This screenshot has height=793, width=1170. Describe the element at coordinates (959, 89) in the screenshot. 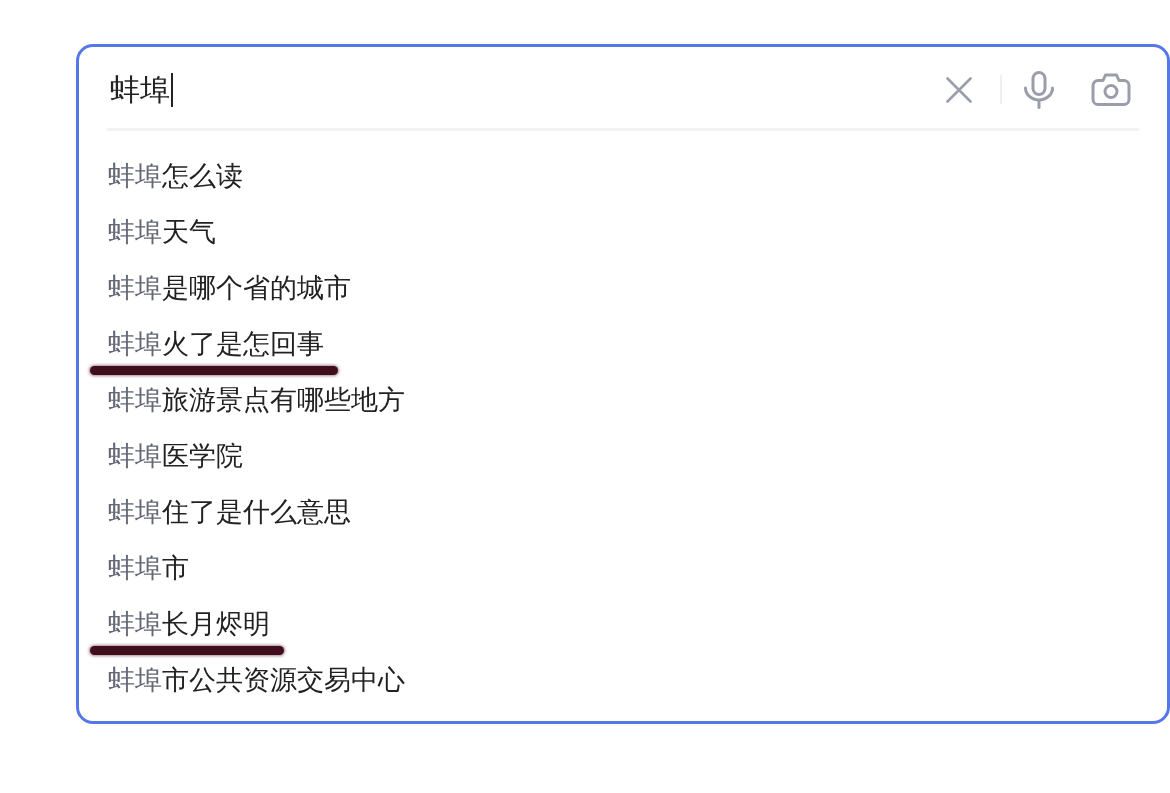

I see `close-icon` at that location.